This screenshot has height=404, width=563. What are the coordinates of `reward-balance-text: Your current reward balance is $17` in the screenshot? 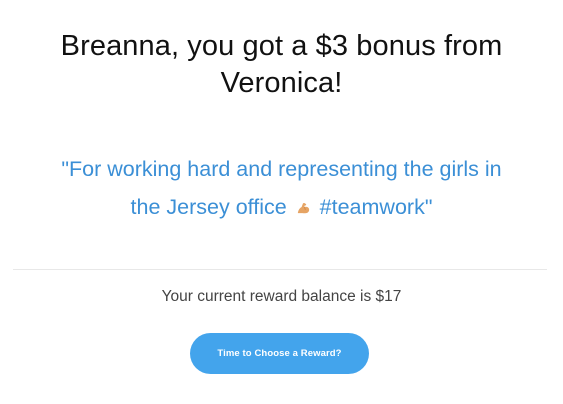 It's located at (281, 296).